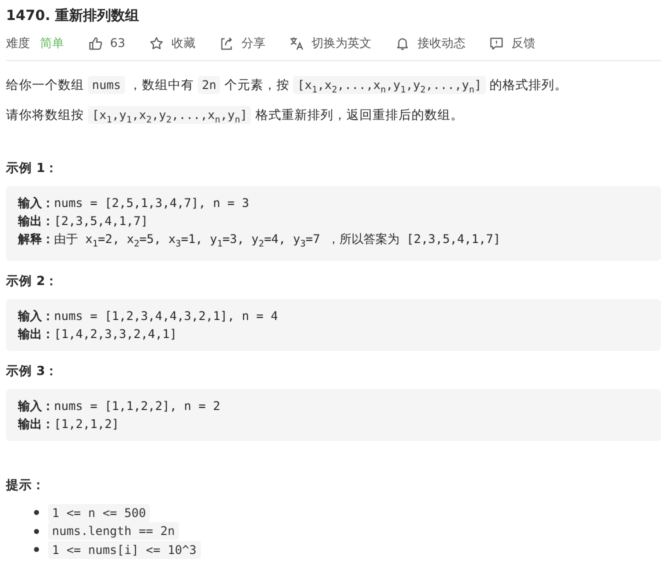 Image resolution: width=669 pixels, height=576 pixels. Describe the element at coordinates (95, 43) in the screenshot. I see `thumbs-up-icon` at that location.